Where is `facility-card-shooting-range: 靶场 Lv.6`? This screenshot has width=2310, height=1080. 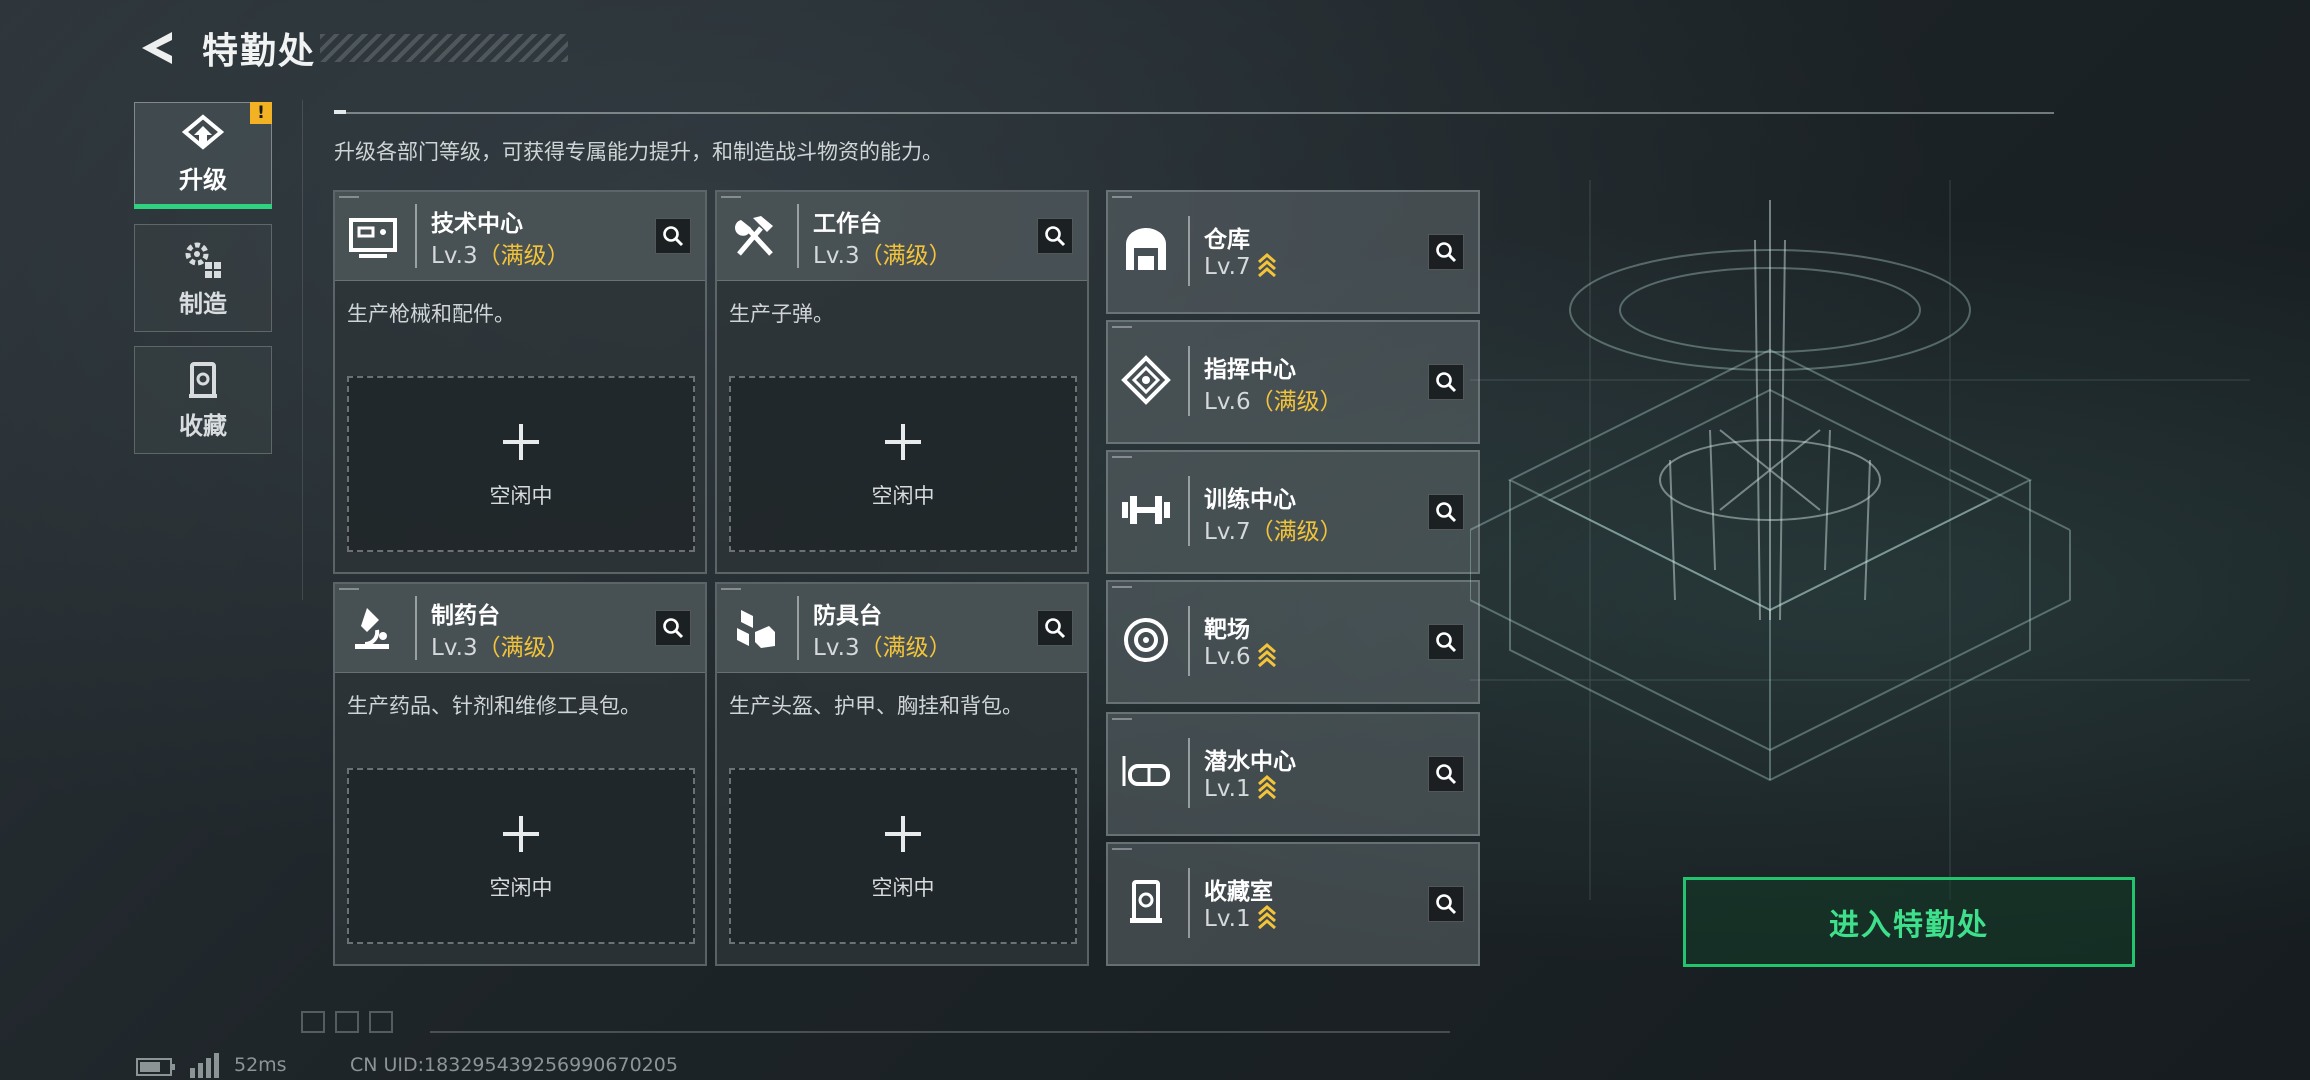 facility-card-shooting-range: 靶场 Lv.6 is located at coordinates (1293, 642).